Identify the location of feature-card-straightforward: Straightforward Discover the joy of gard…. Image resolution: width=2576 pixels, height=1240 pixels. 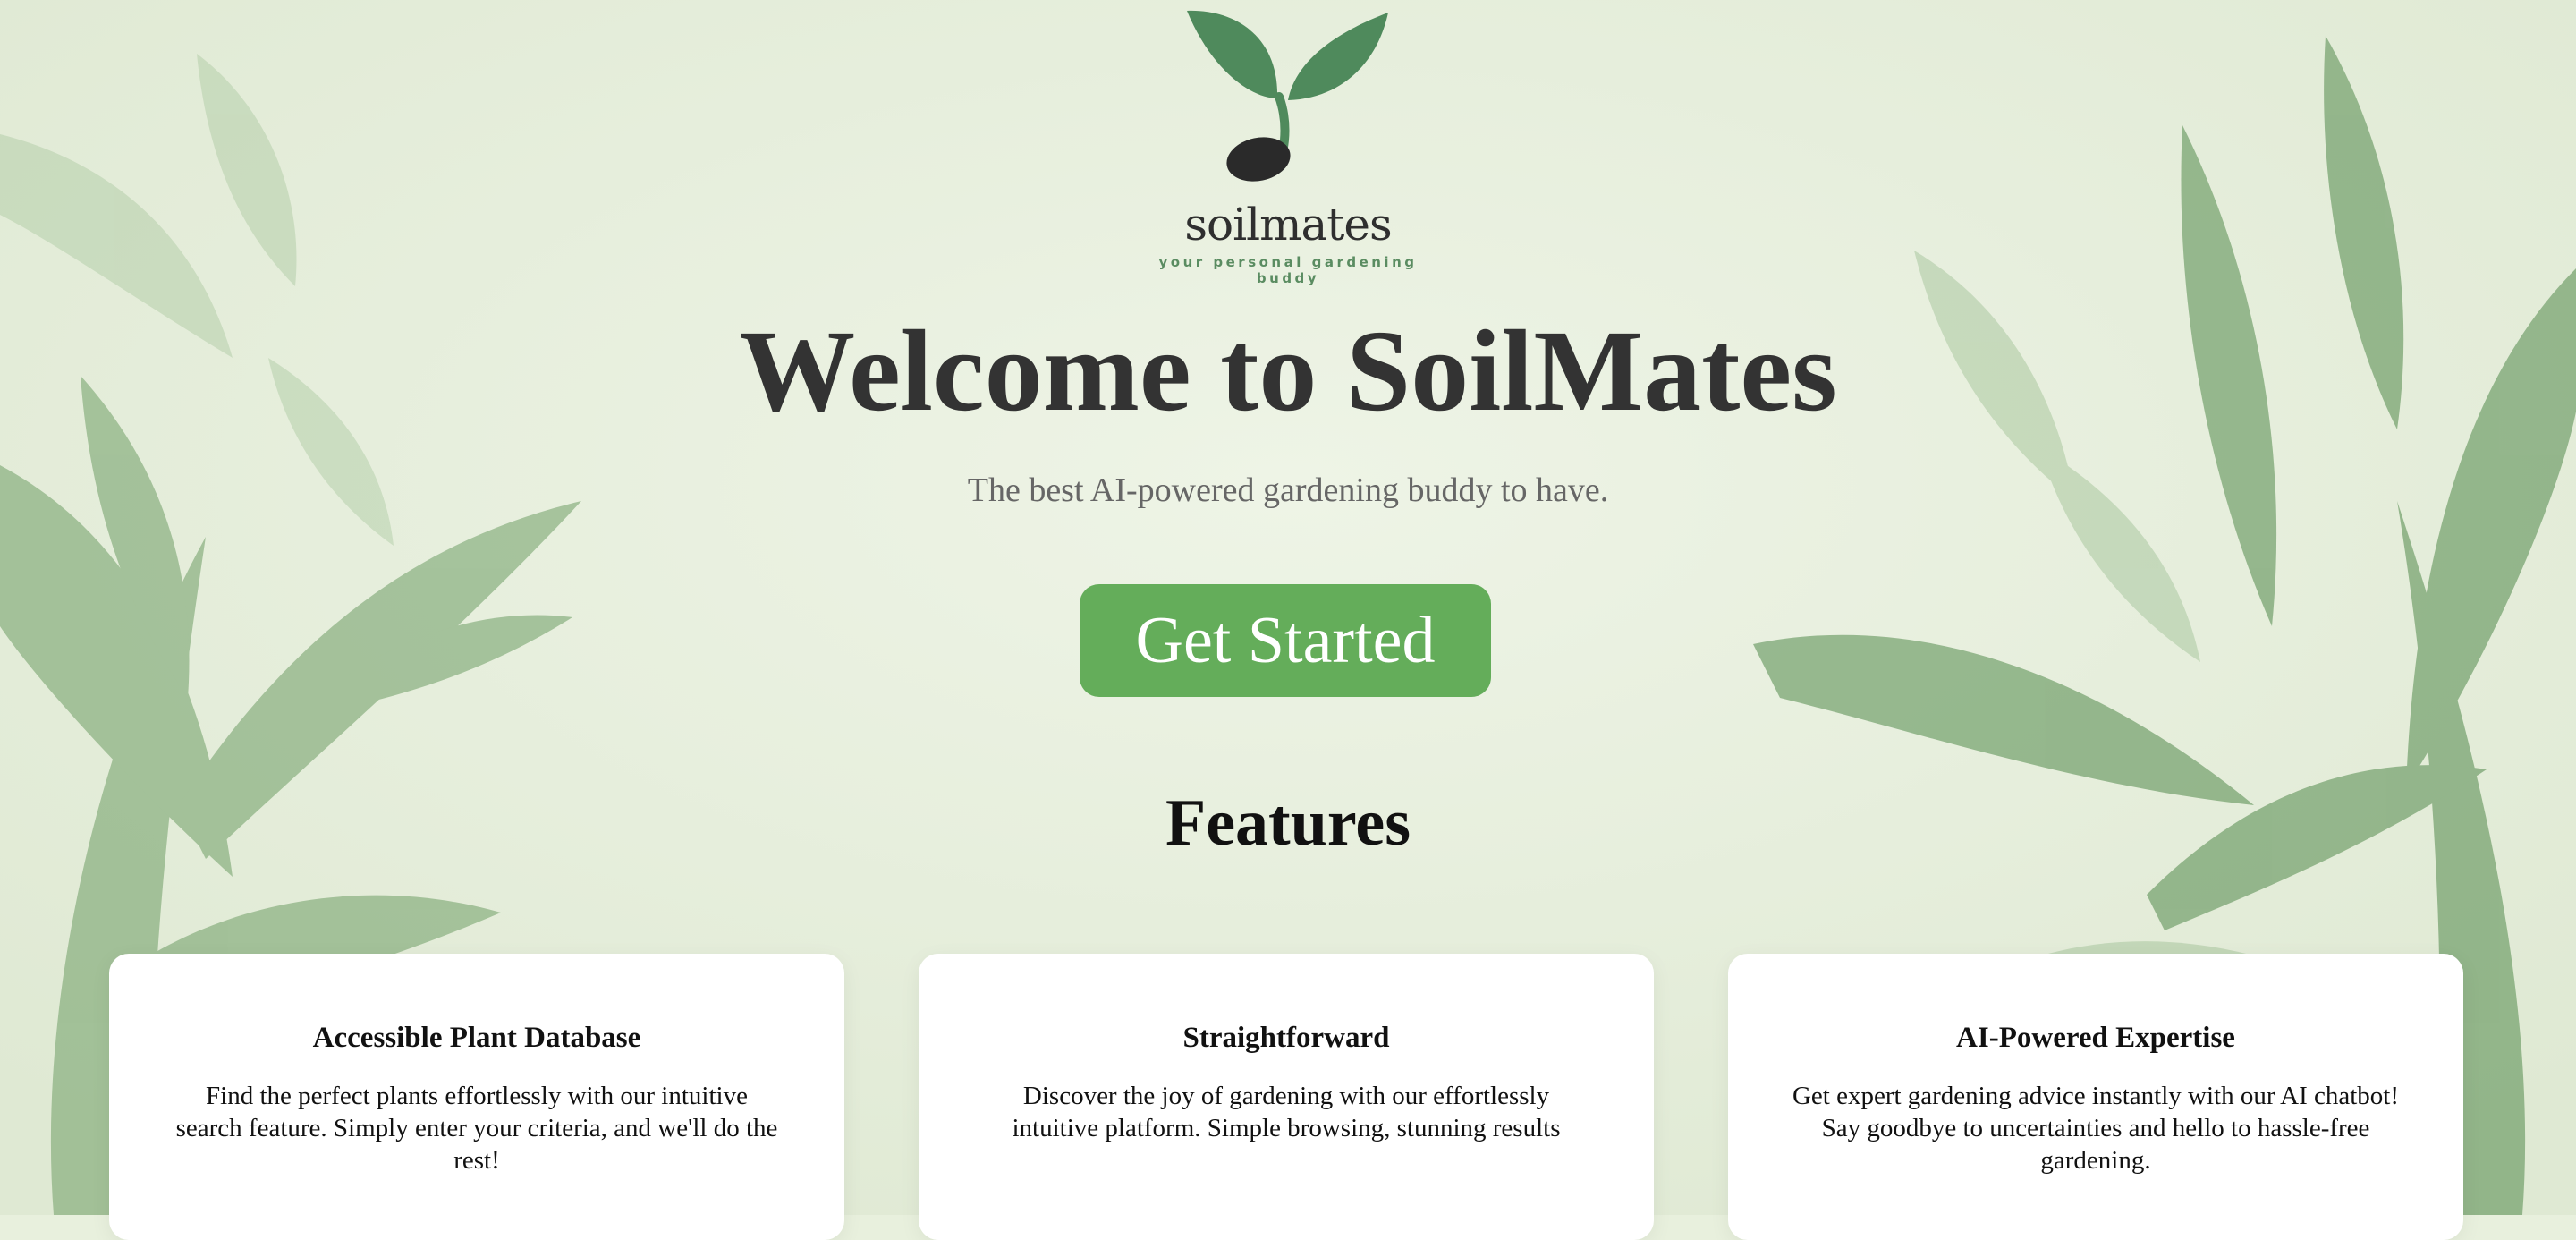
(1286, 1097).